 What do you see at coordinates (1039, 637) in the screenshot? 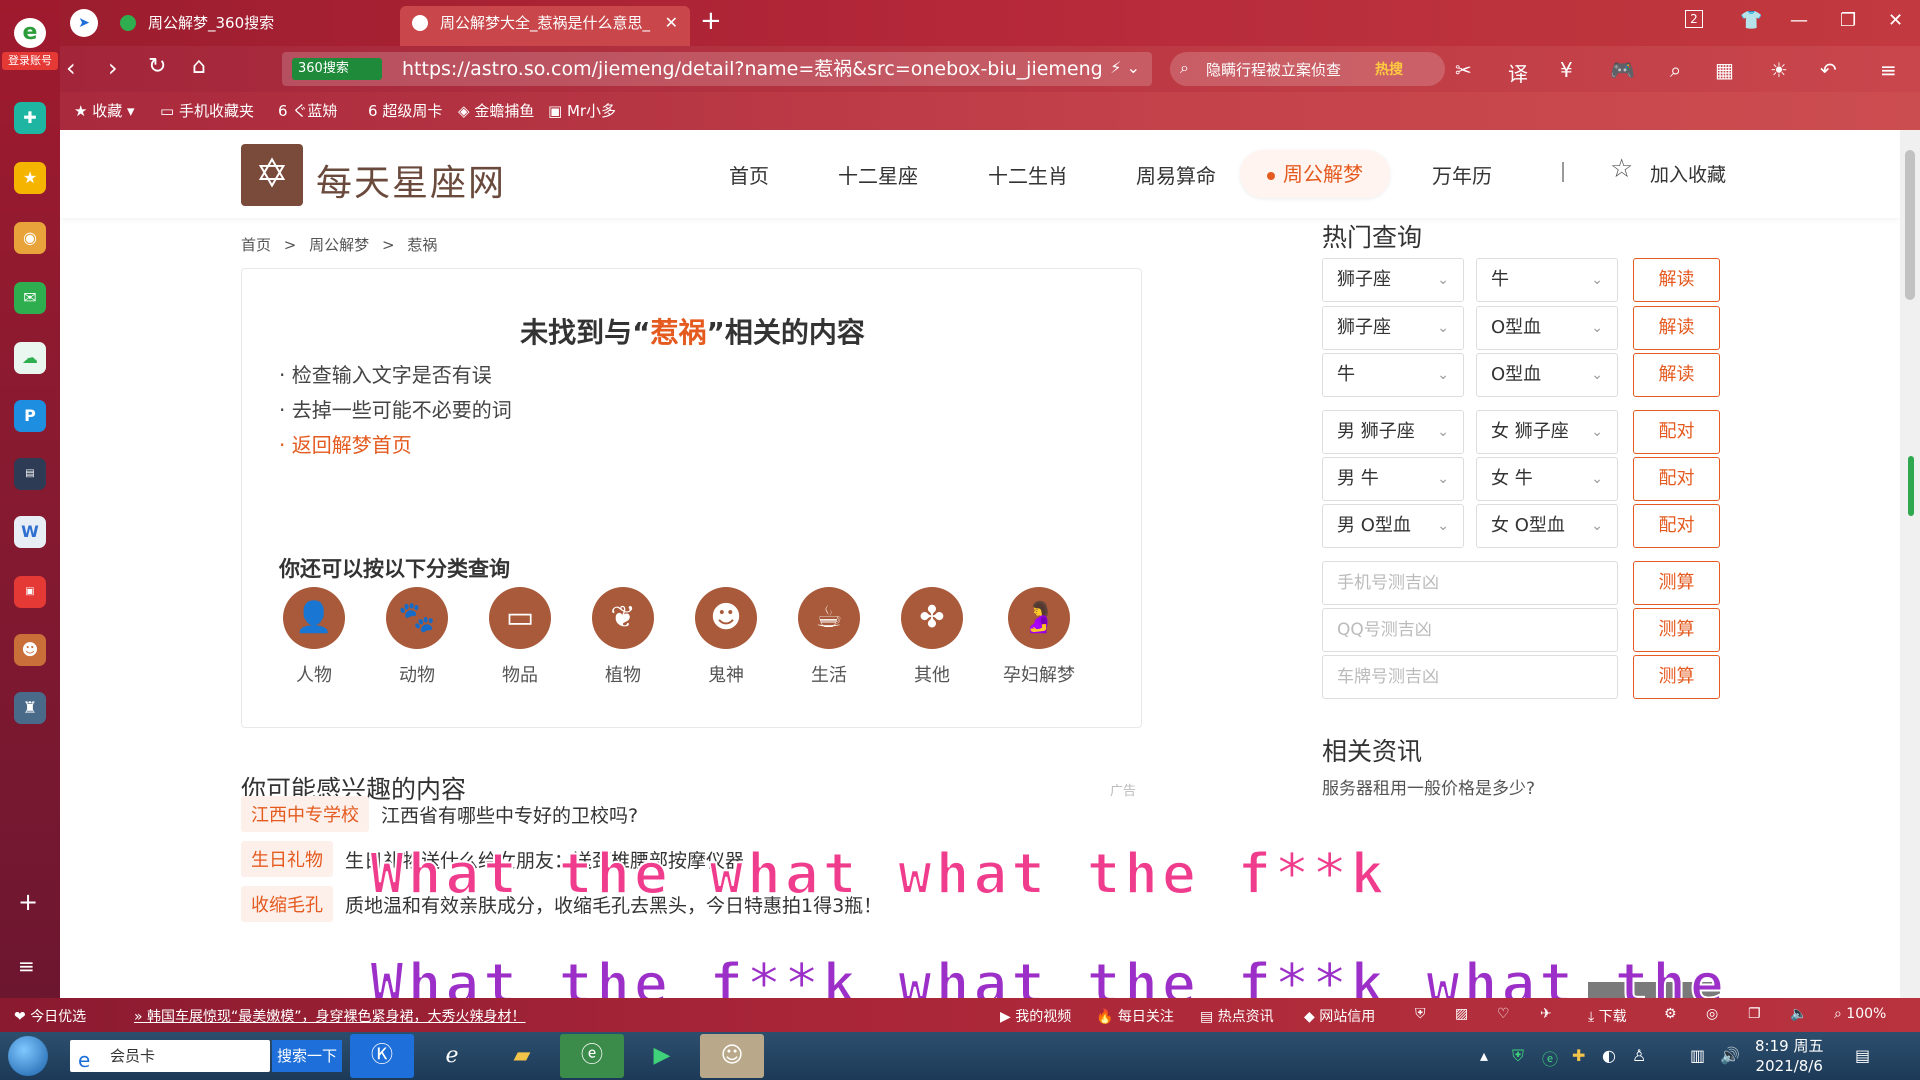
I see `category-pregnant: 🤰 孕妇解梦` at bounding box center [1039, 637].